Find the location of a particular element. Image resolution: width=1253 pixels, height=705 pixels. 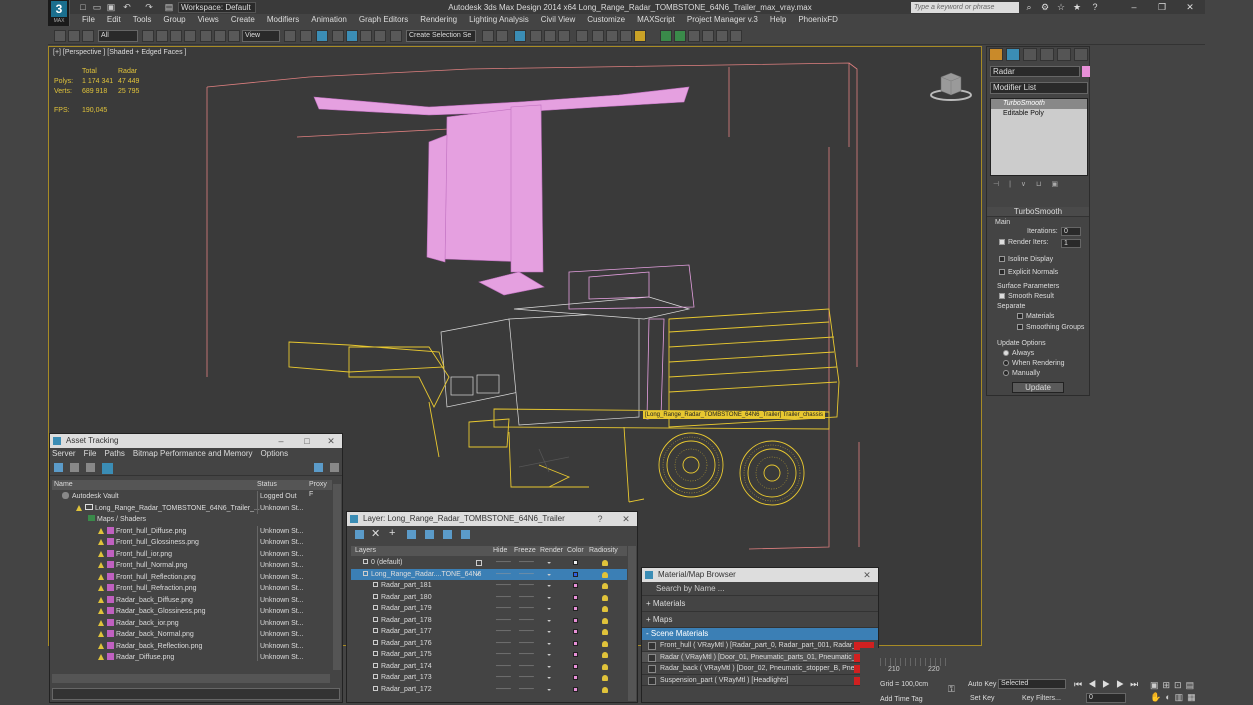

rotate-icon is located at coordinates (220, 36).